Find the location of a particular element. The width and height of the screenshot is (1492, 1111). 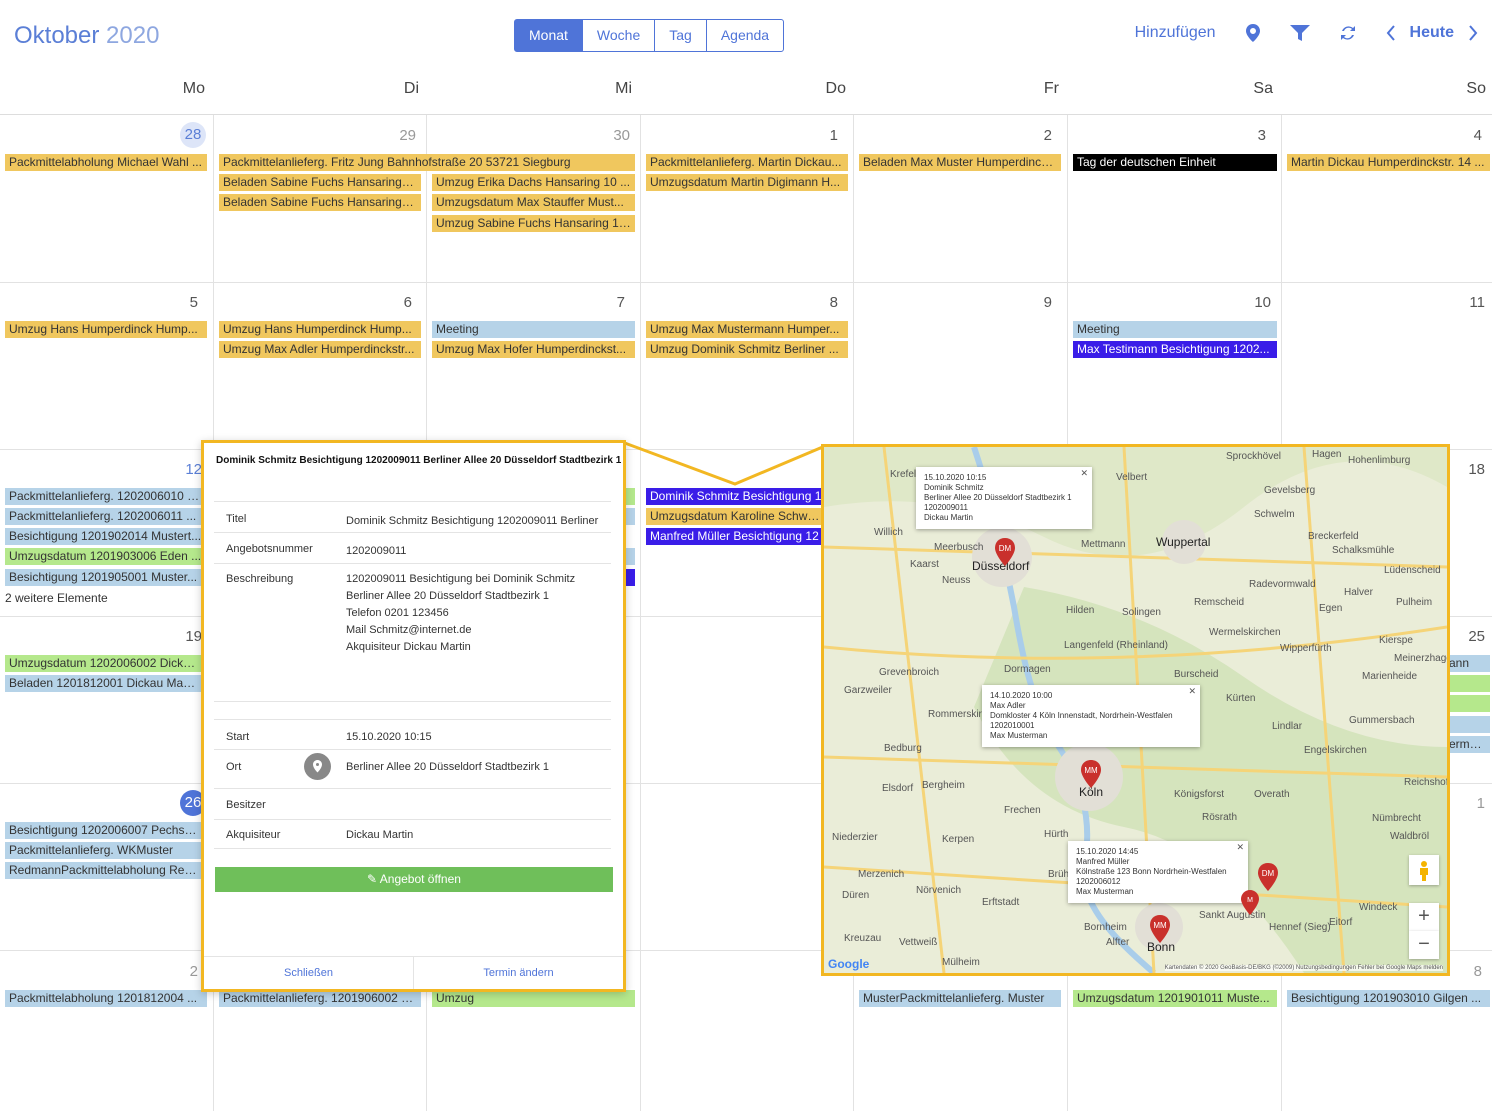

chevron-right-icon is located at coordinates (1473, 33).